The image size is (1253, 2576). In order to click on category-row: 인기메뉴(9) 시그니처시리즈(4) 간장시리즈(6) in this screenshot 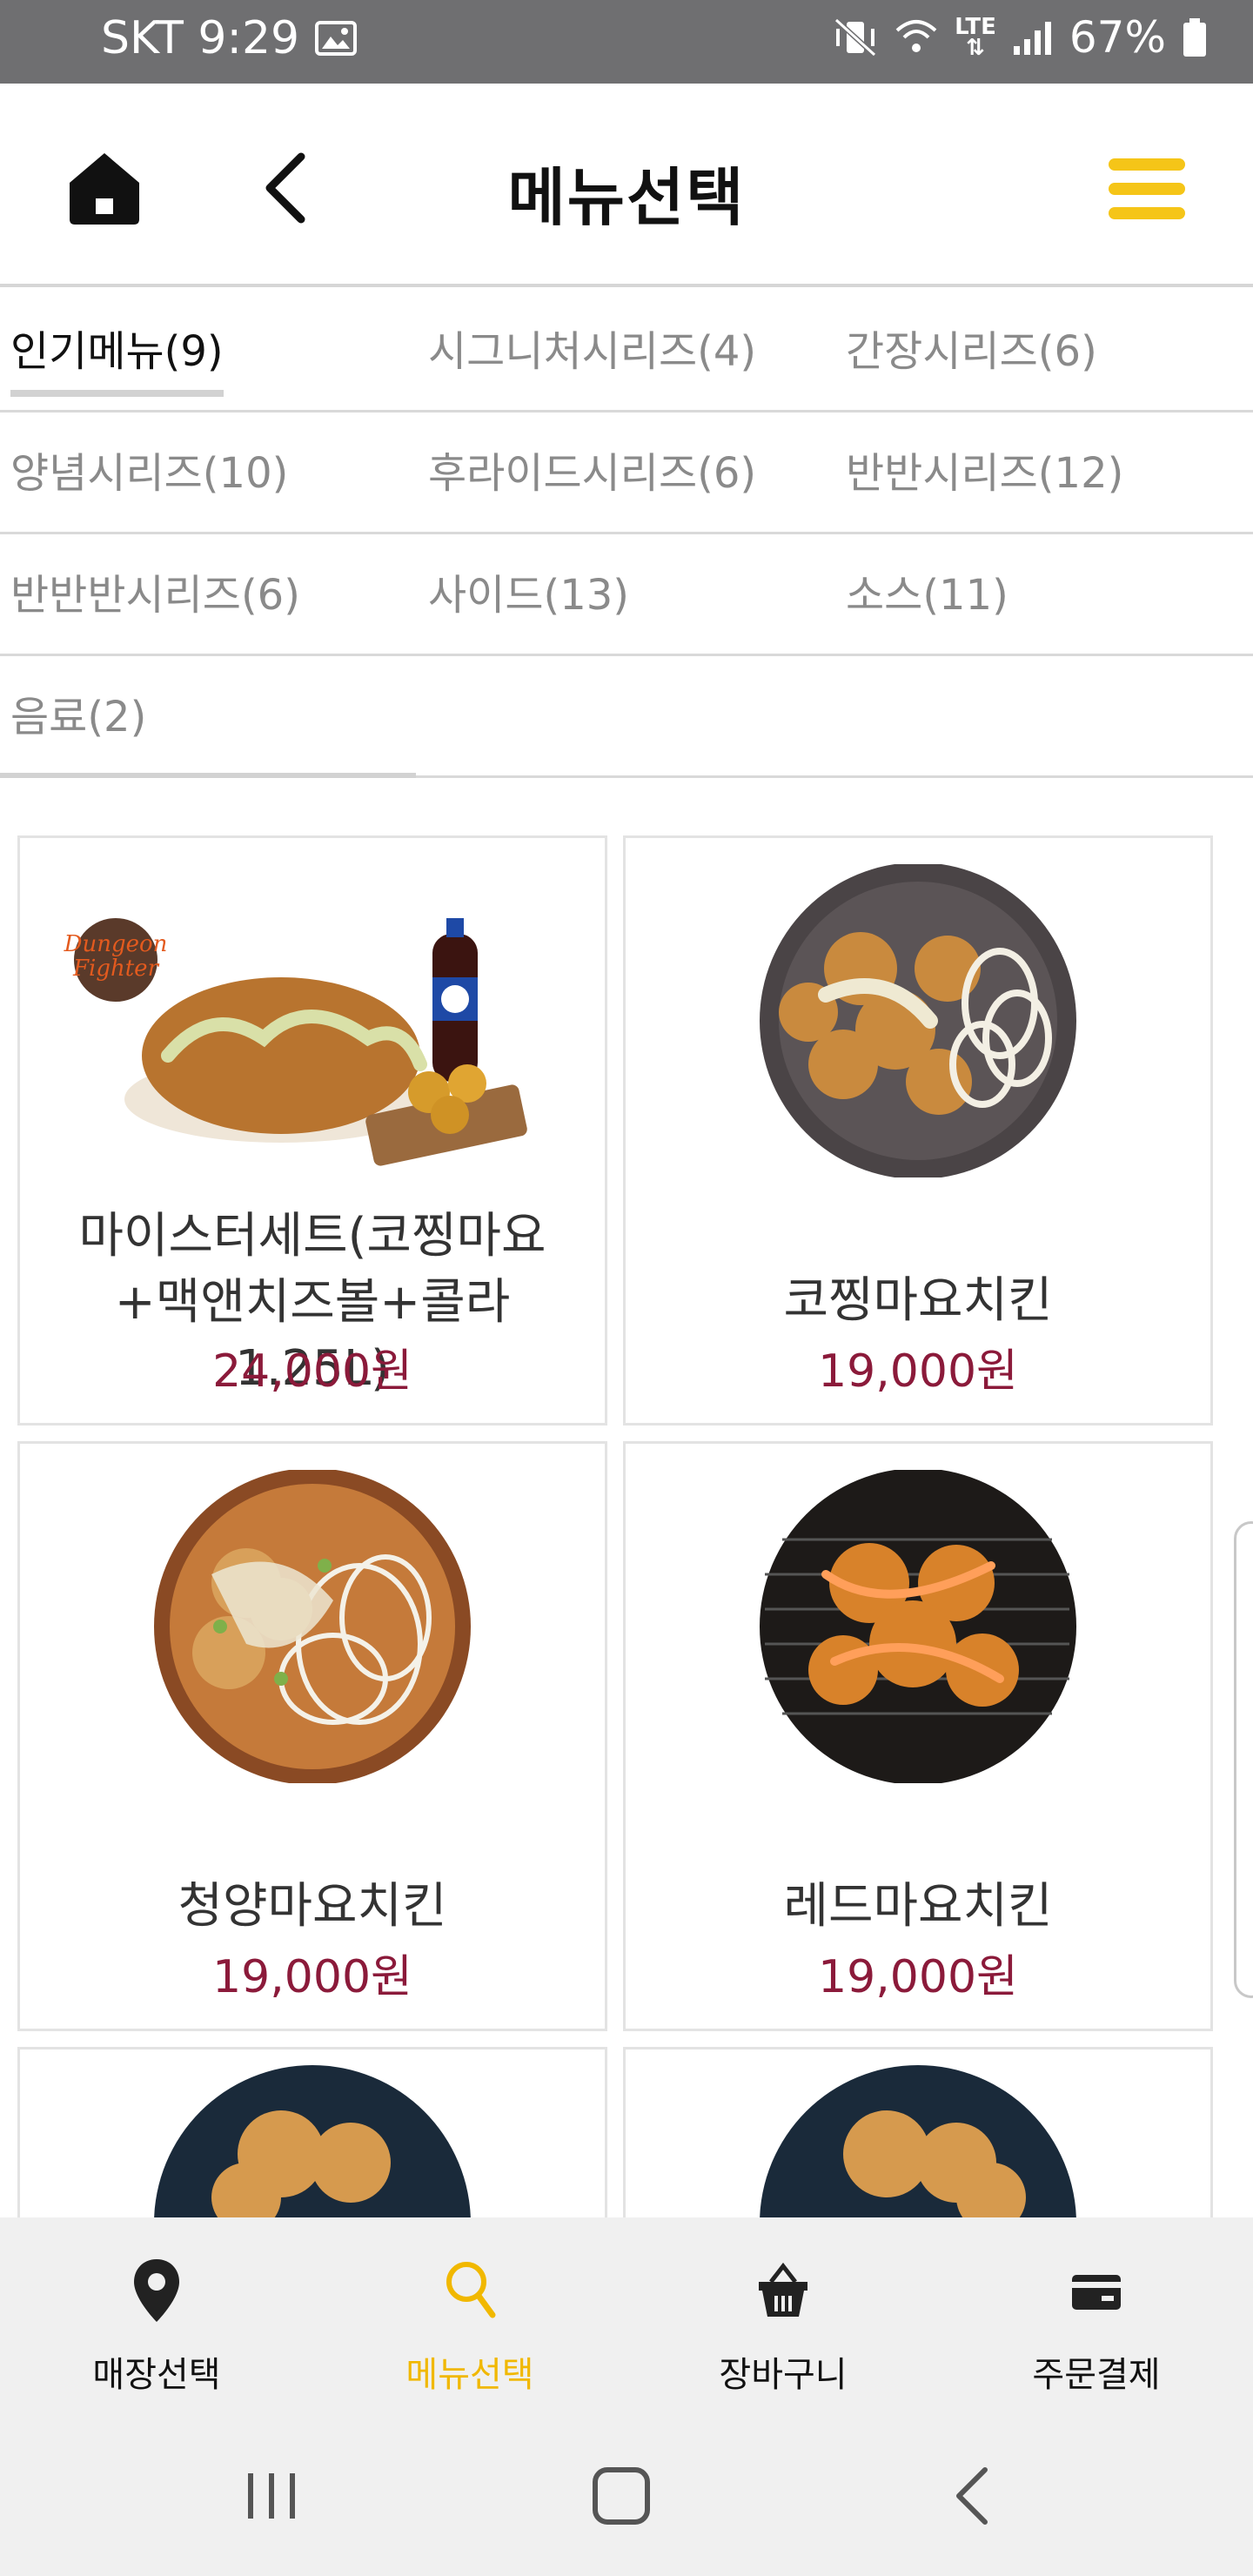, I will do `click(626, 352)`.